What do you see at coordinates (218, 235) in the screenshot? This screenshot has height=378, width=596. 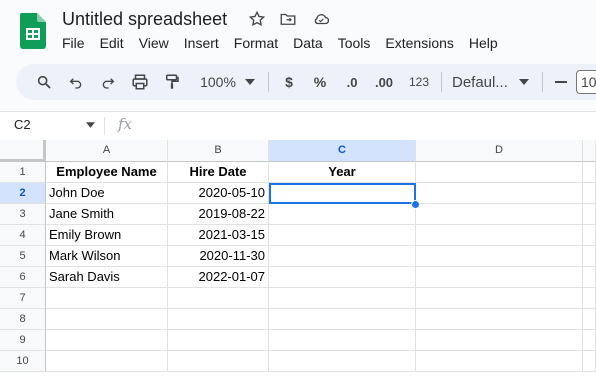 I see `cell-b4: 2021-03-15` at bounding box center [218, 235].